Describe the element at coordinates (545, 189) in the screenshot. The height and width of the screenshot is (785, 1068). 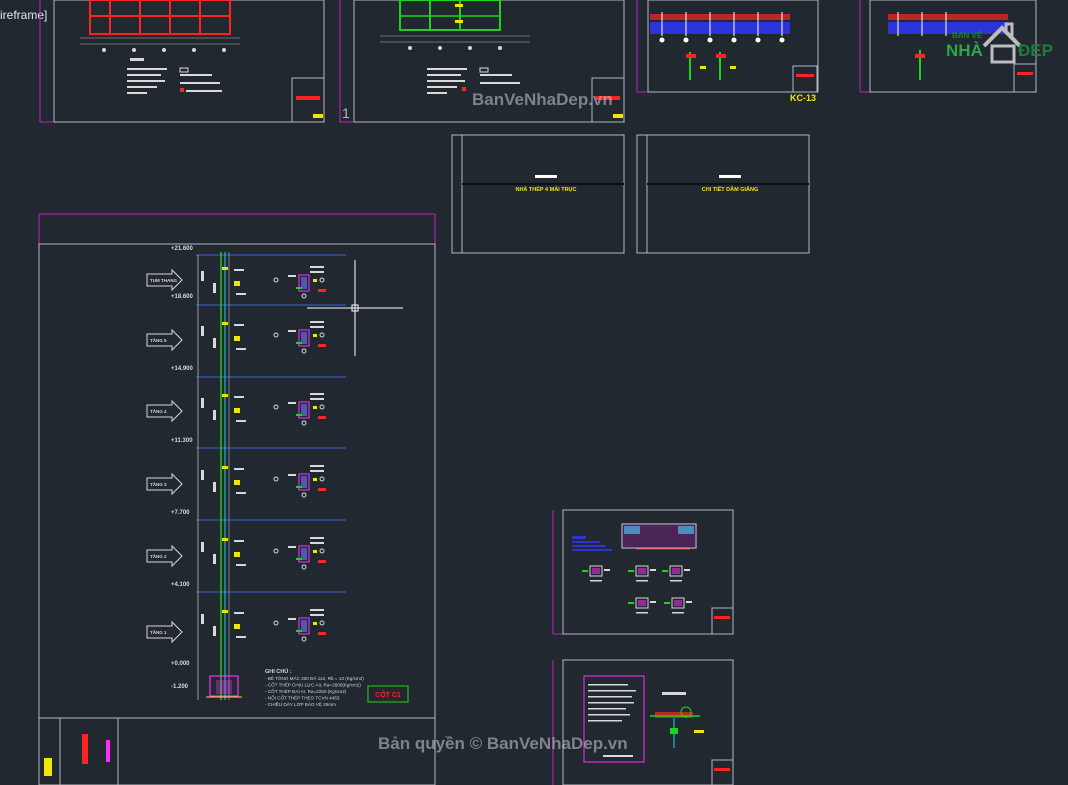
I see `title-a-text: NHÀ THÉP 4 MÁI TRỤC` at that location.